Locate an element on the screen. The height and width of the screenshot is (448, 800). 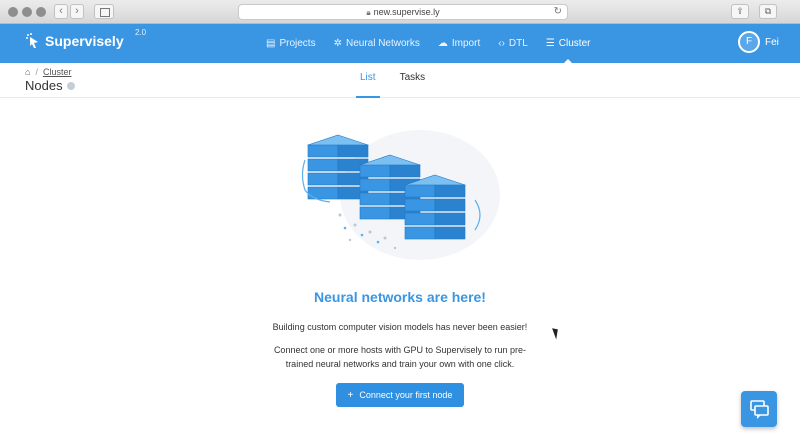
reload-icon: ↻ is located at coordinates (558, 12).